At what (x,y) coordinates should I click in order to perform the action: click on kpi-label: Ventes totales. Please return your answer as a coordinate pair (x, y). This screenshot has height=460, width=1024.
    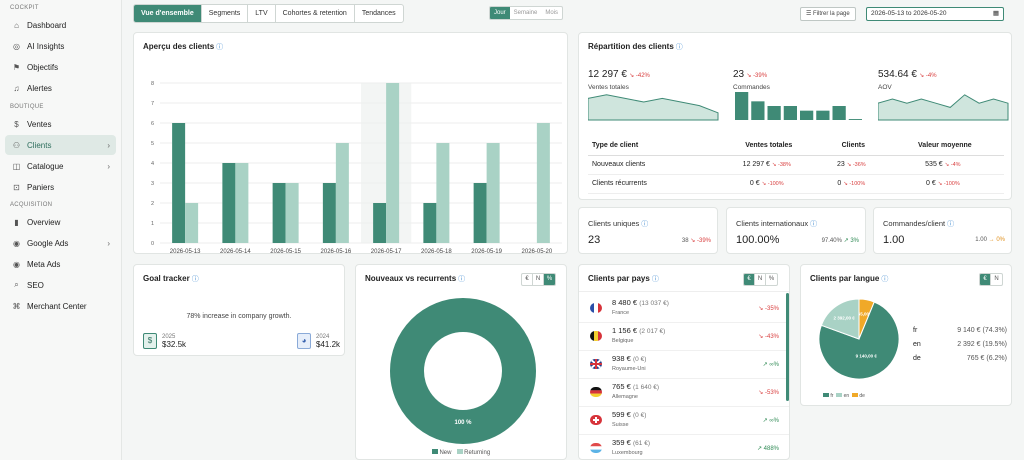
    Looking at the image, I should click on (608, 87).